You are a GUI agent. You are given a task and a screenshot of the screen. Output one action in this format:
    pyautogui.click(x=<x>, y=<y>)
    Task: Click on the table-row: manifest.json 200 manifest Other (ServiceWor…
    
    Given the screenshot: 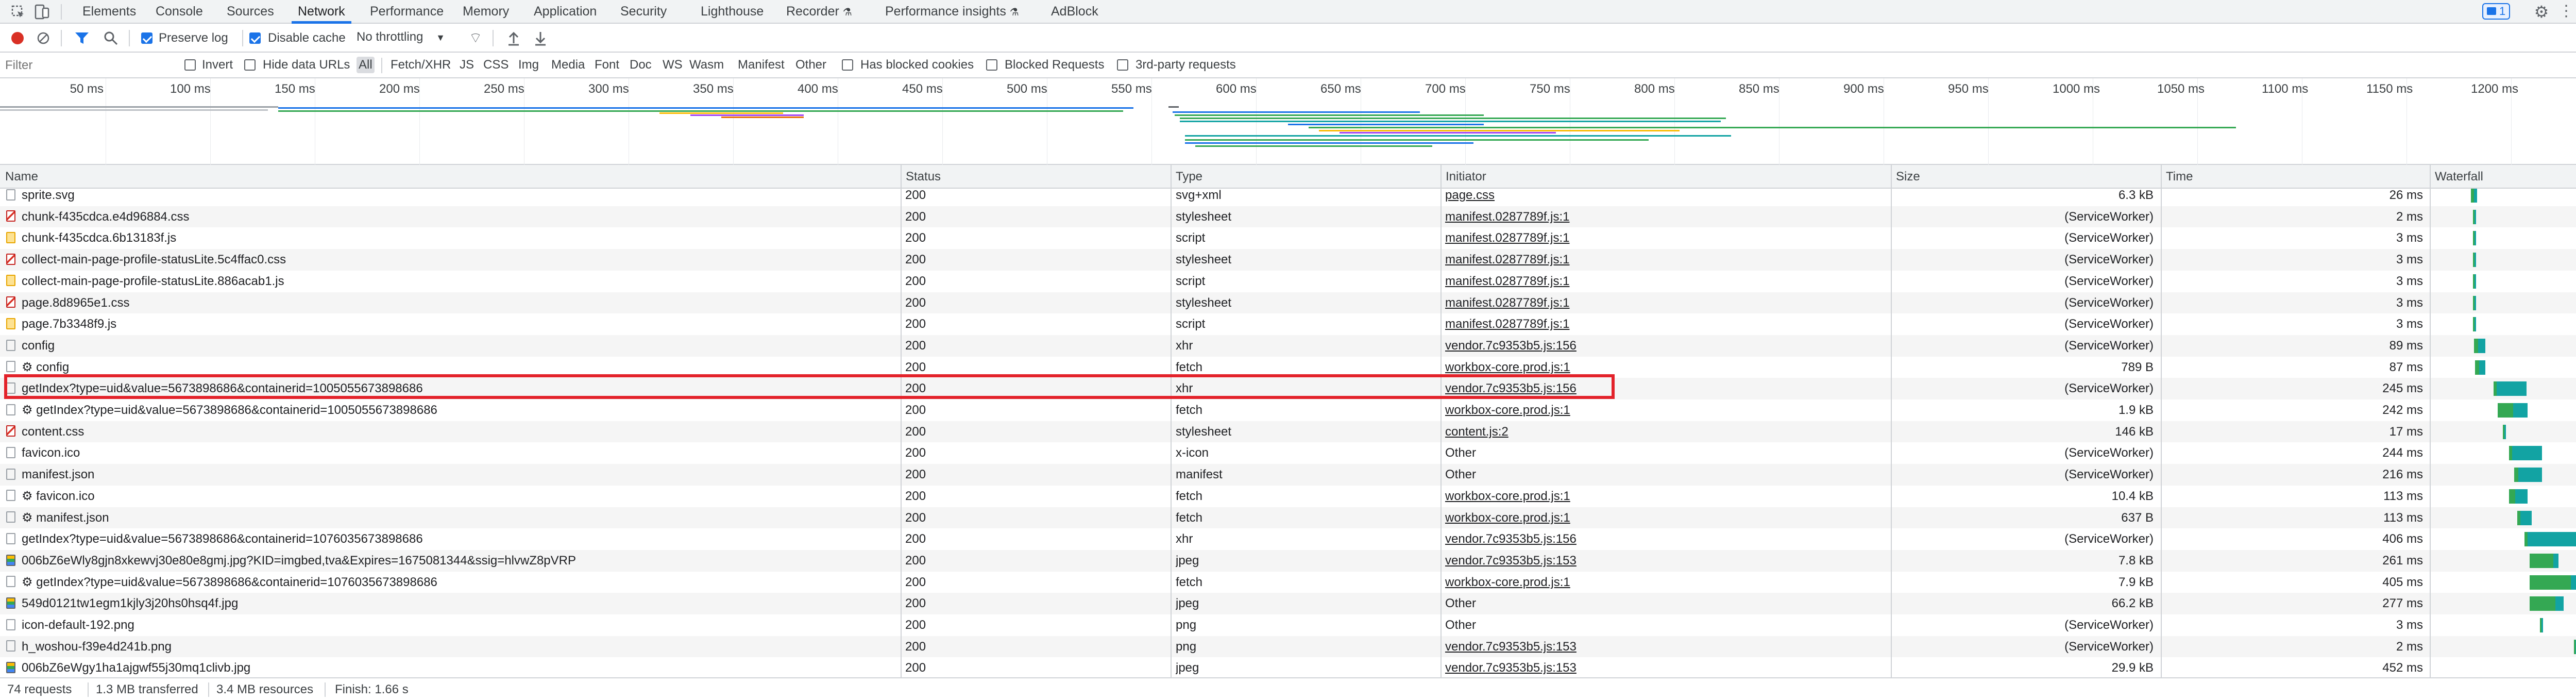 What is the action you would take?
    pyautogui.click(x=1288, y=475)
    